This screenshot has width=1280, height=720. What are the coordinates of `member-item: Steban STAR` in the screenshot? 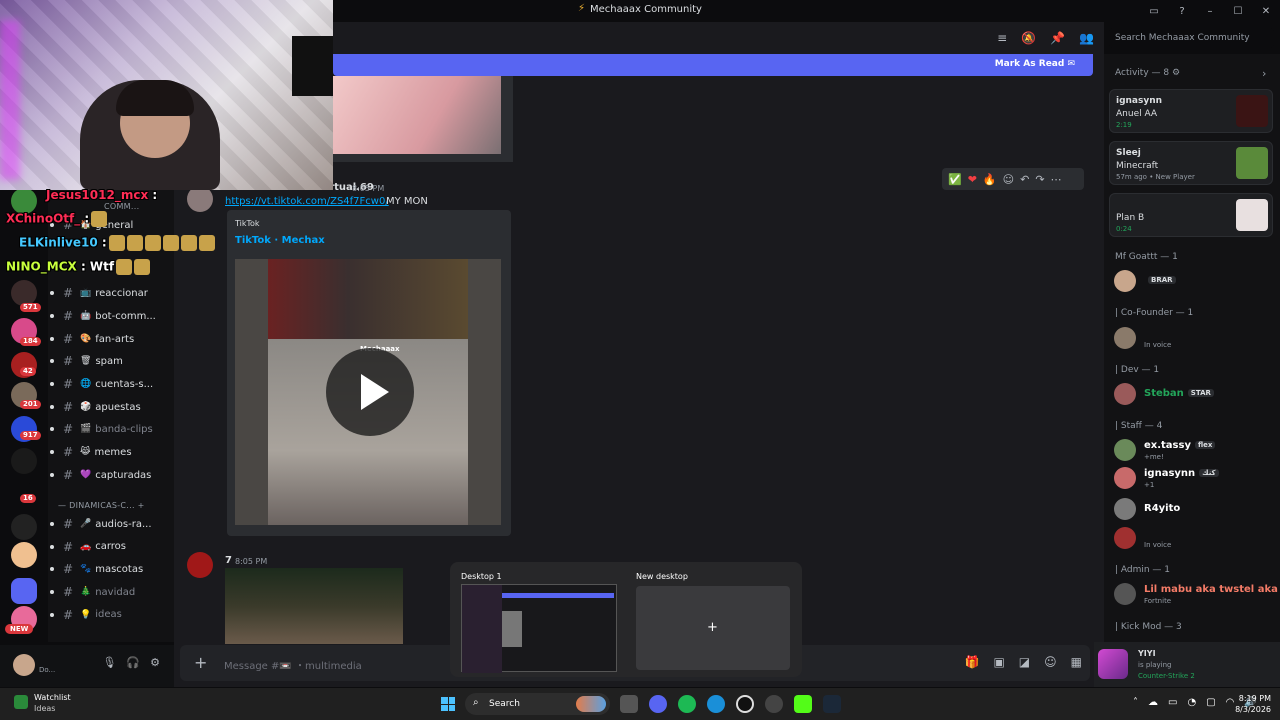 It's located at (1194, 395).